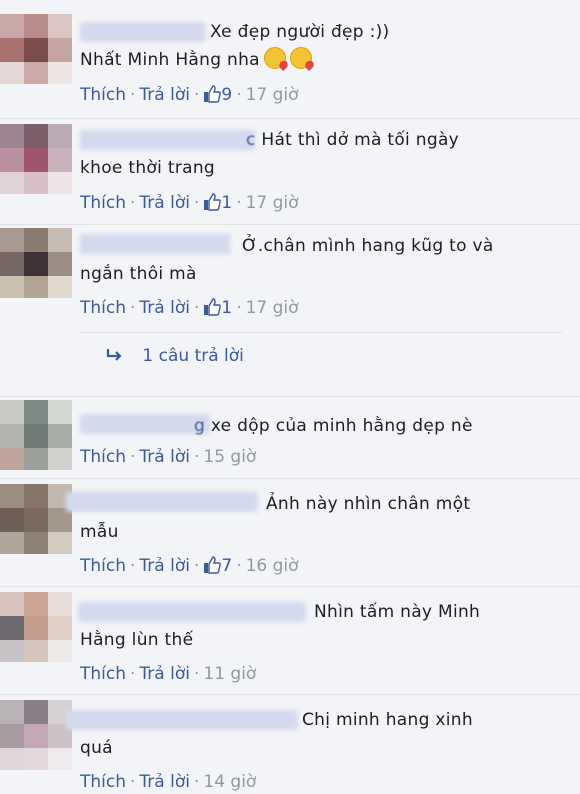 This screenshot has height=794, width=580. What do you see at coordinates (333, 426) in the screenshot?
I see `comment-line: g xe dộp của minh hằng dẹp nè` at bounding box center [333, 426].